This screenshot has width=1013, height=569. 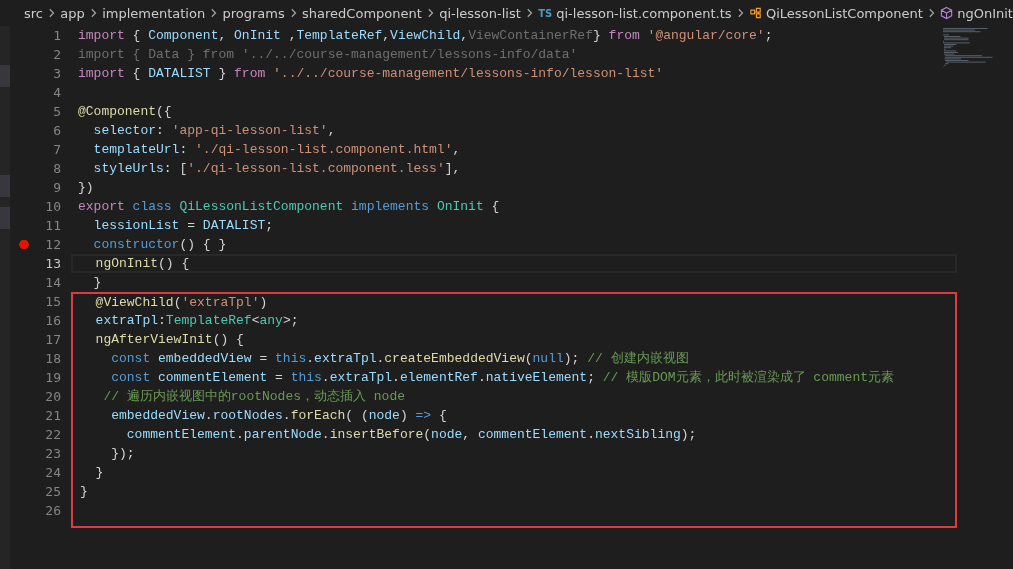 I want to click on code-line: 1 import { Component, OnInit ,TemplateRef,ViewChild,ViewContainerRef} from '@angular/core';, so click(x=413, y=36).